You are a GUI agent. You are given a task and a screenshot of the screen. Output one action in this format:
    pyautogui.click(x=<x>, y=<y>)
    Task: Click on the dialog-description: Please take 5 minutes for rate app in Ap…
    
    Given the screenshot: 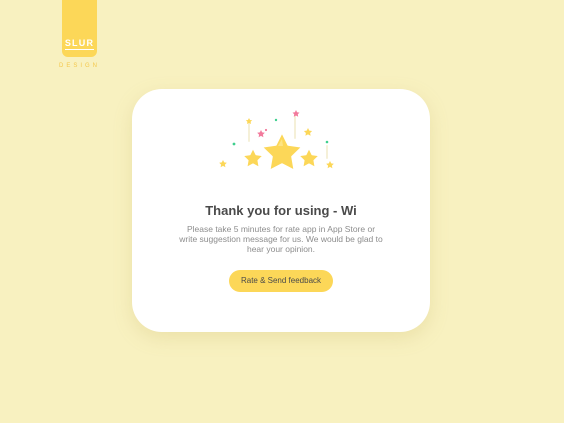 What is the action you would take?
    pyautogui.click(x=281, y=239)
    